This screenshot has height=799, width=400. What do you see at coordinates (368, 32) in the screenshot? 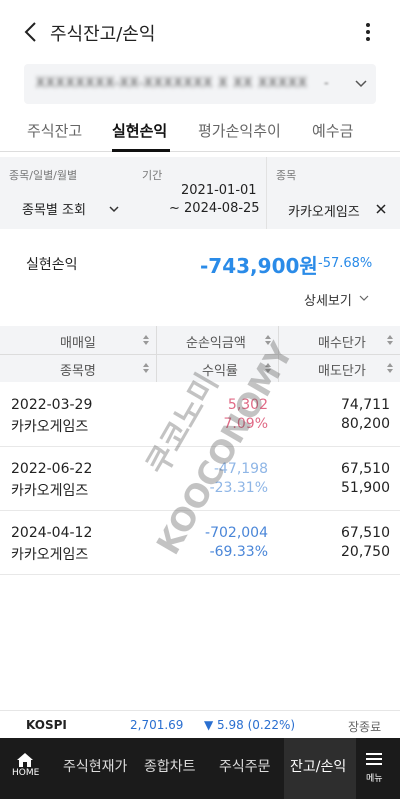
I see `more-vertical-icon` at bounding box center [368, 32].